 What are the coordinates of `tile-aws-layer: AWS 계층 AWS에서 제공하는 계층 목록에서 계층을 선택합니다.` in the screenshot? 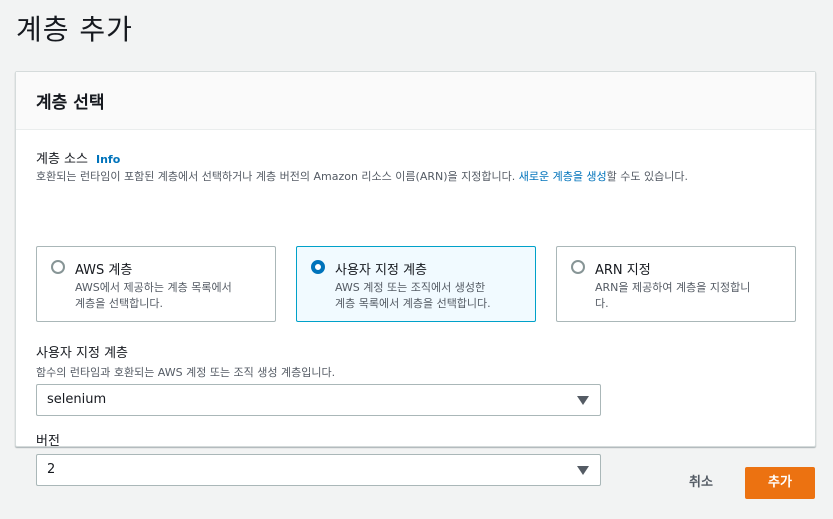 It's located at (156, 284).